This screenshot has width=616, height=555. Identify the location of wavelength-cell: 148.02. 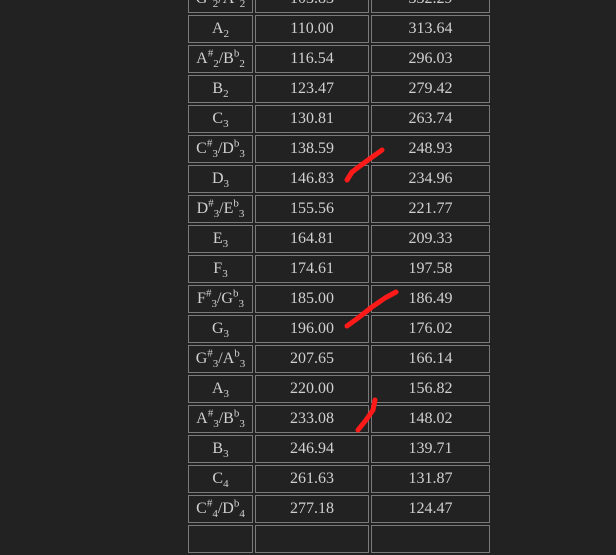
(430, 419).